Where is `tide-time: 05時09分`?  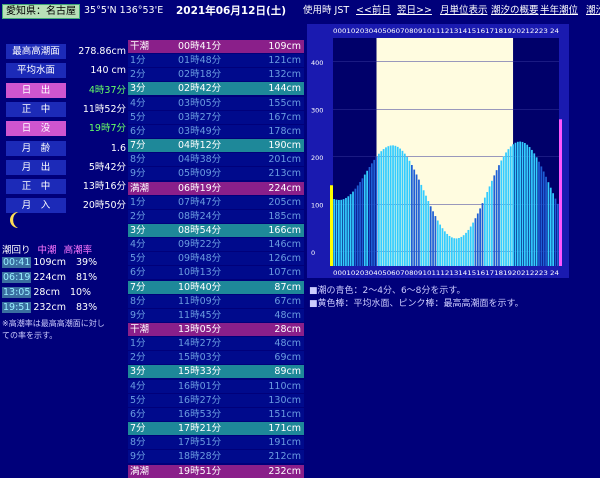
tide-time: 05時09分 is located at coordinates (200, 174).